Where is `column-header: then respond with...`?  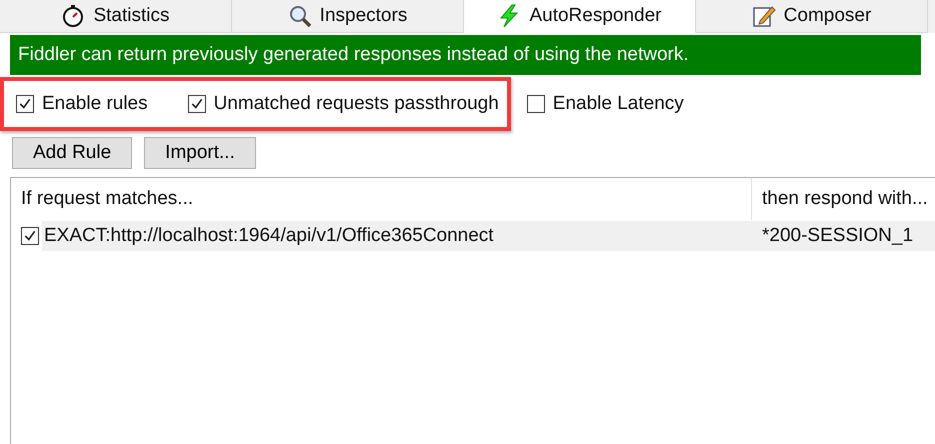 column-header: then respond with... is located at coordinates (840, 199).